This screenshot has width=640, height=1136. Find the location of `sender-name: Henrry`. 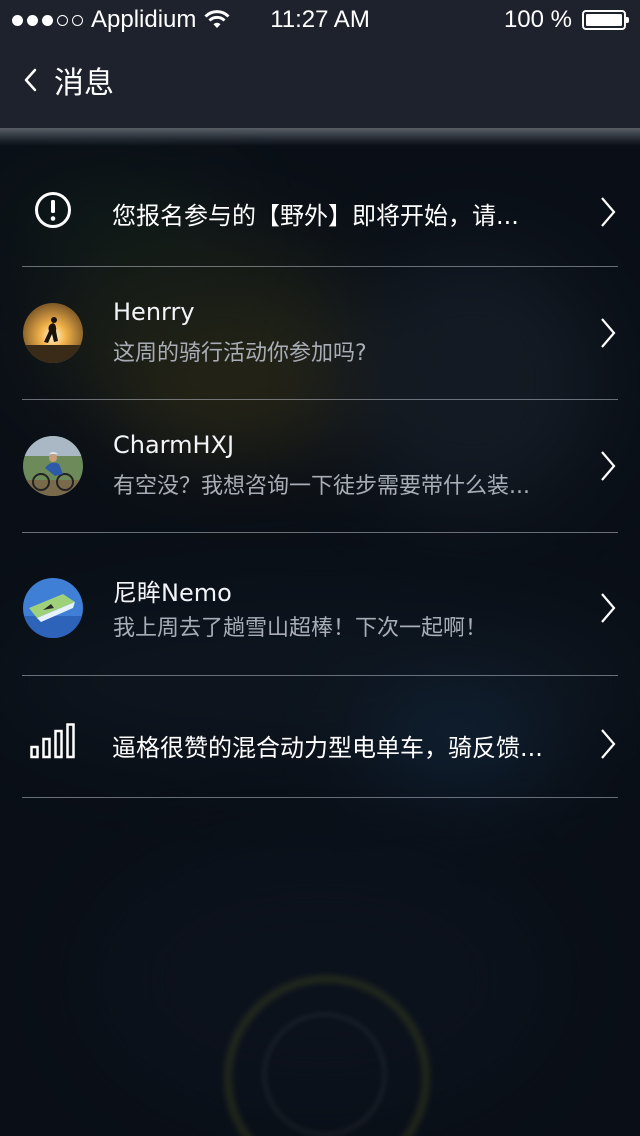

sender-name: Henrry is located at coordinates (154, 312).